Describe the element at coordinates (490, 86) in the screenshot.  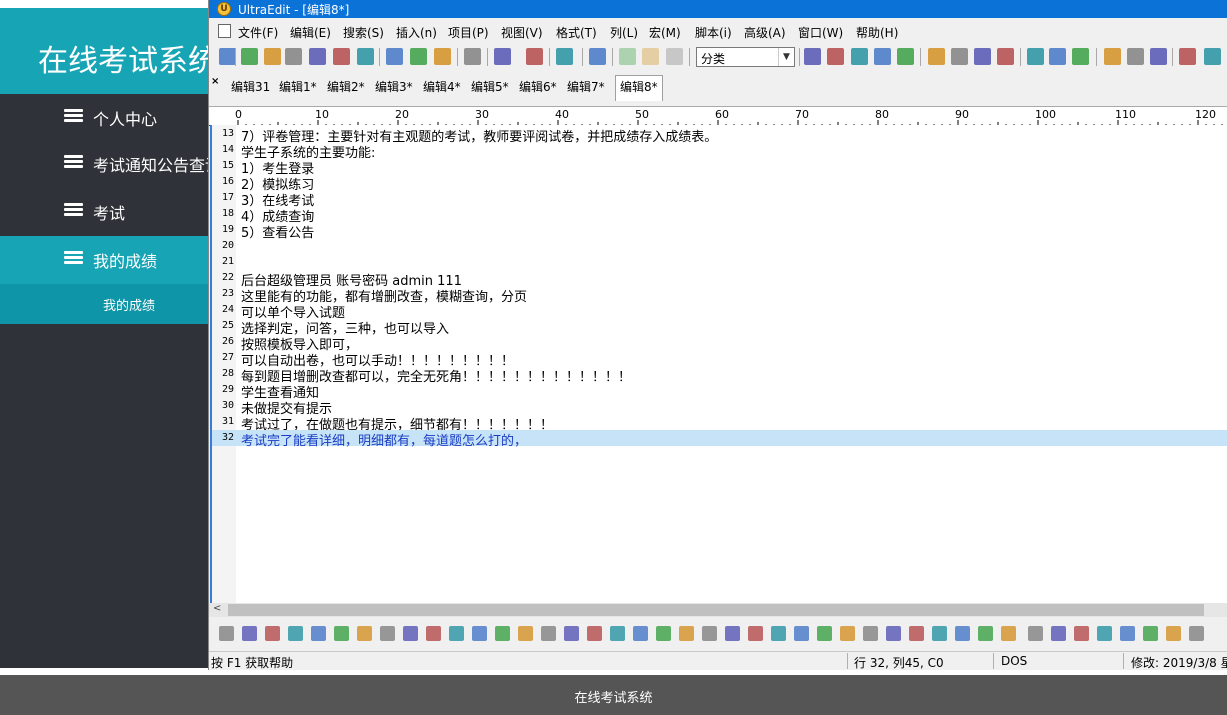
I see `tab-6: 编辑5*` at that location.